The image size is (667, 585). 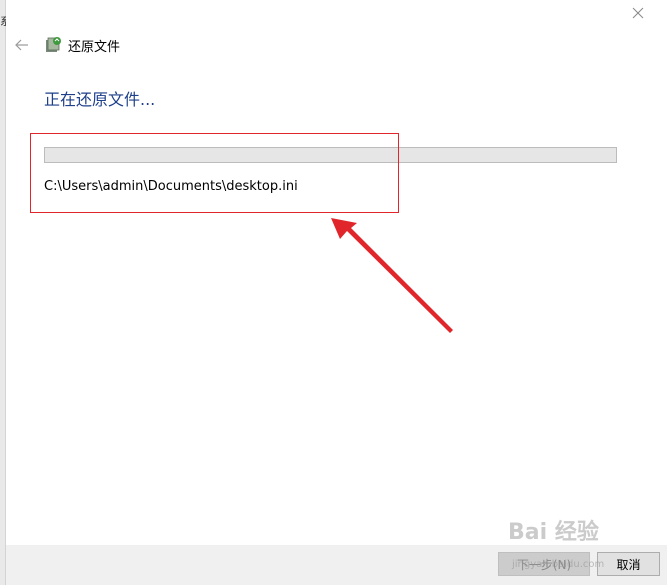 I want to click on baidu-watermark: Bai 经验, so click(x=553, y=532).